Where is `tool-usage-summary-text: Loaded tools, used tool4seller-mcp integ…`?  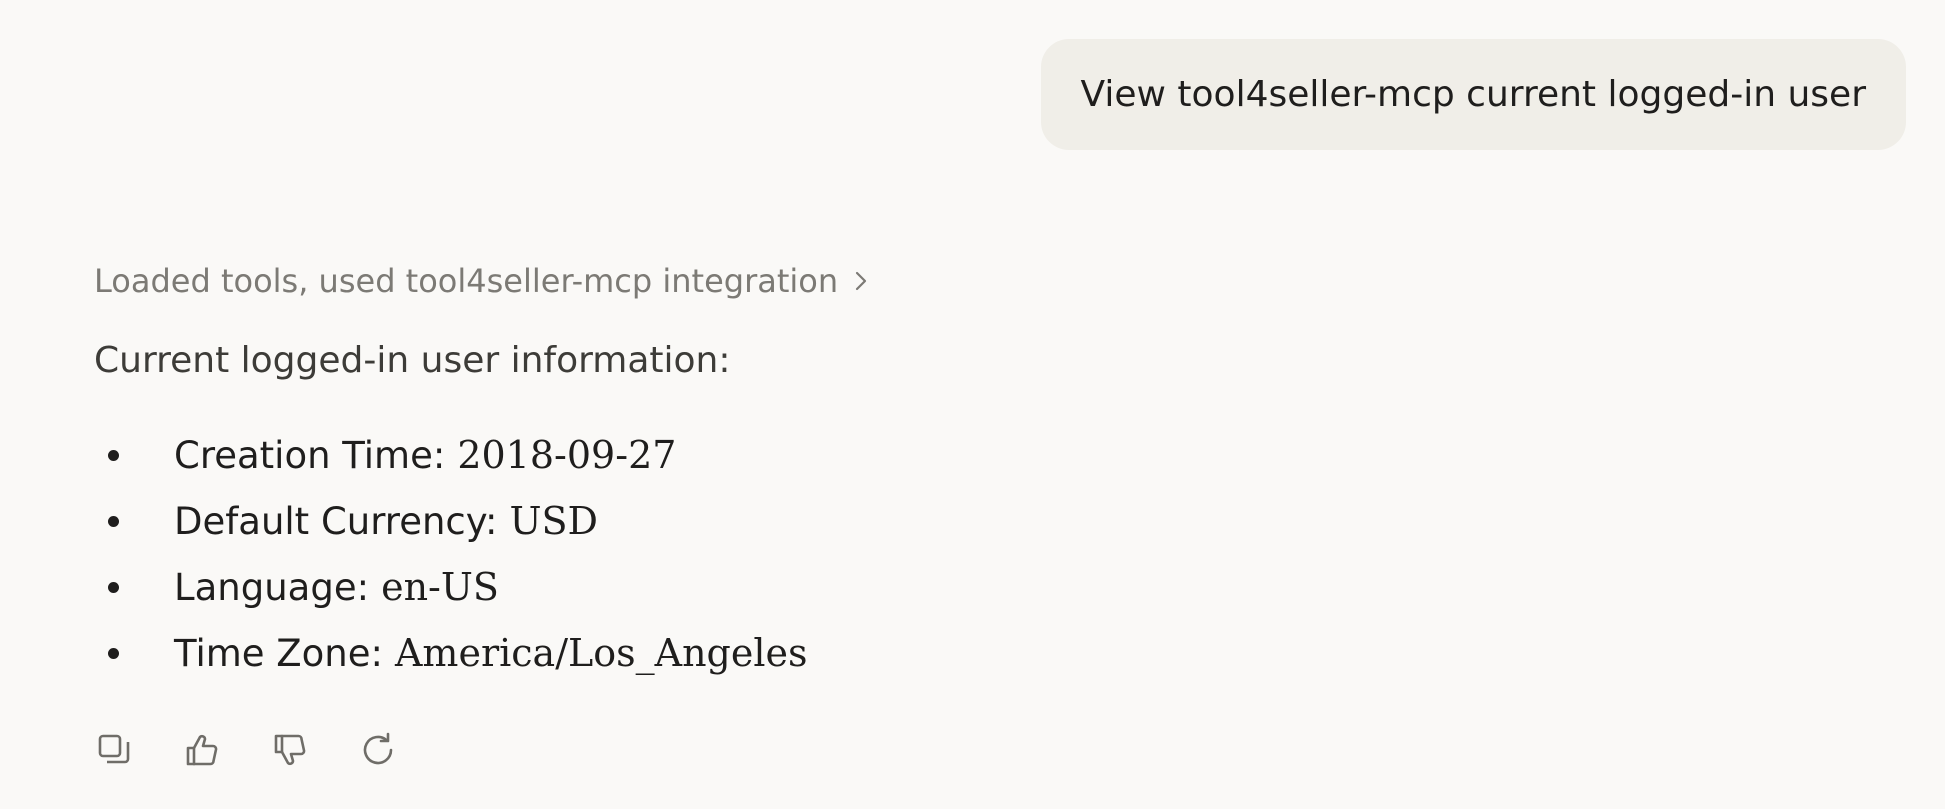 tool-usage-summary-text: Loaded tools, used tool4seller-mcp integ… is located at coordinates (466, 281).